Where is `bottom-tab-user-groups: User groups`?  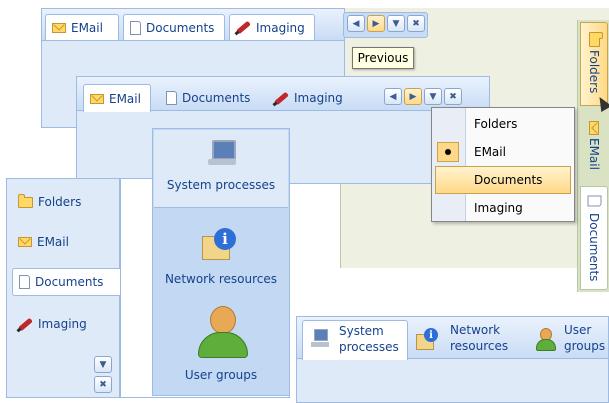
bottom-tab-user-groups: User groups is located at coordinates (567, 340).